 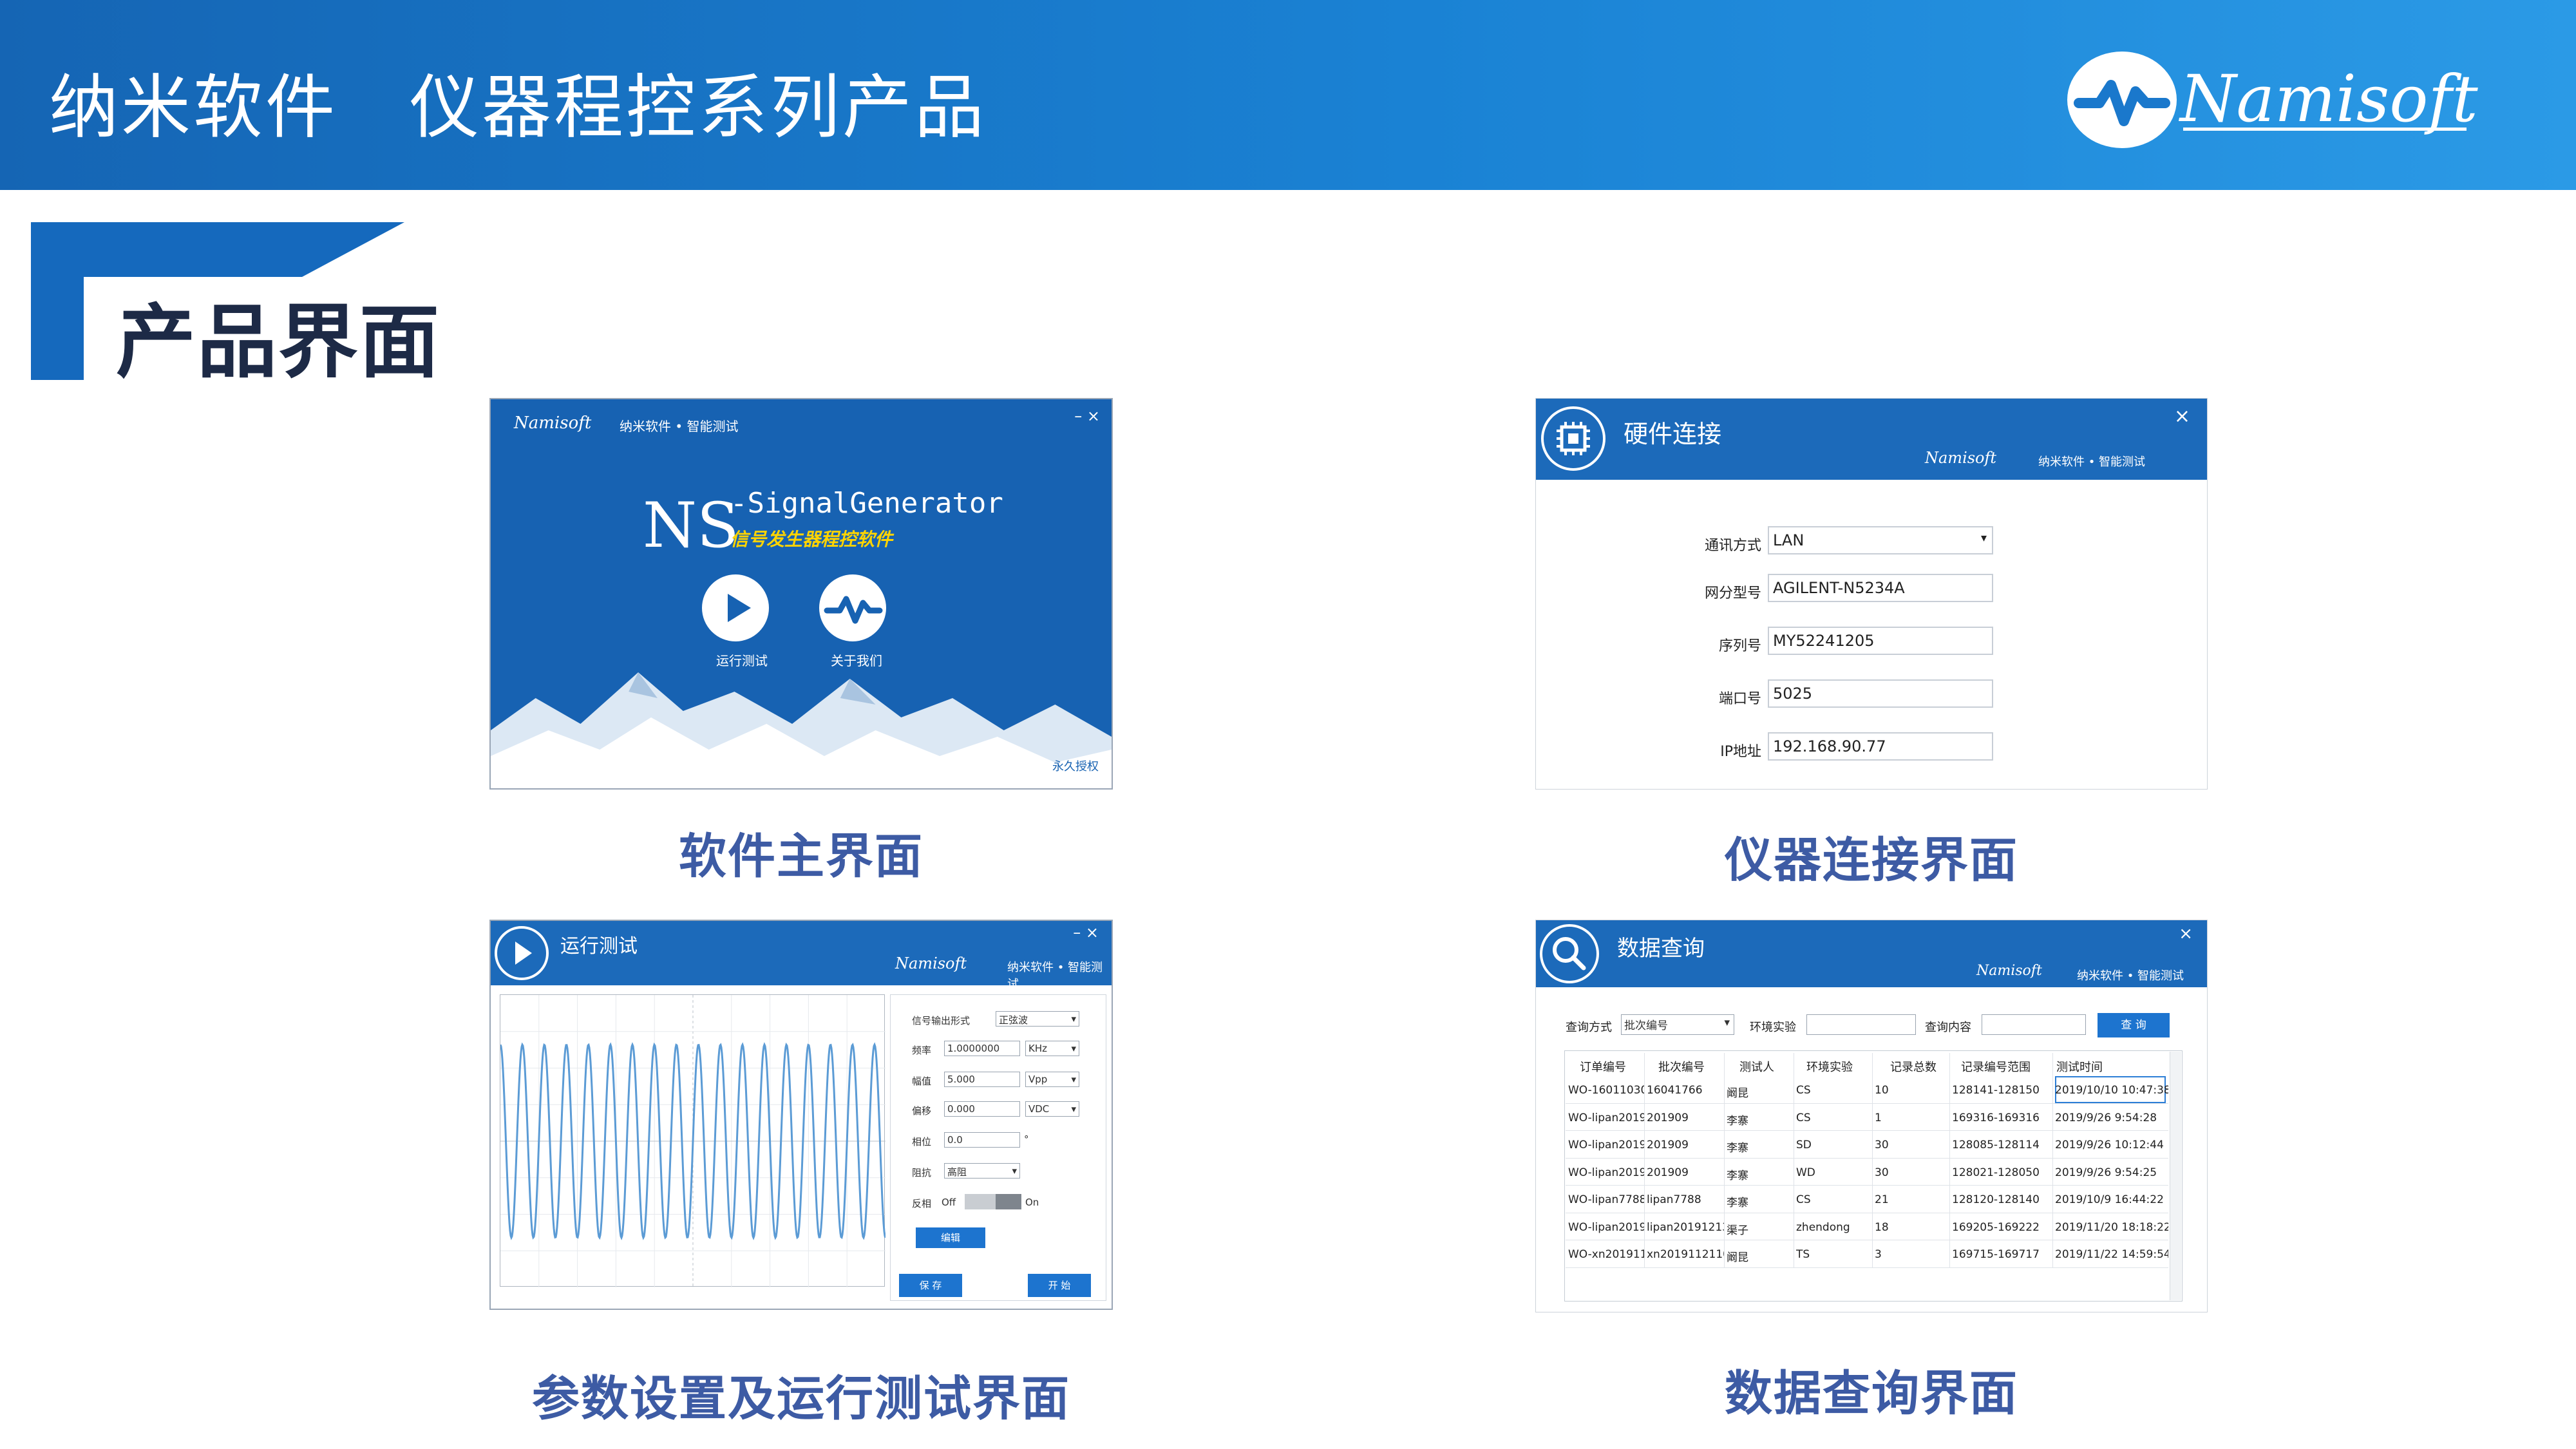 What do you see at coordinates (1686, 1254) in the screenshot?
I see `table-cell: xn20191121100` at bounding box center [1686, 1254].